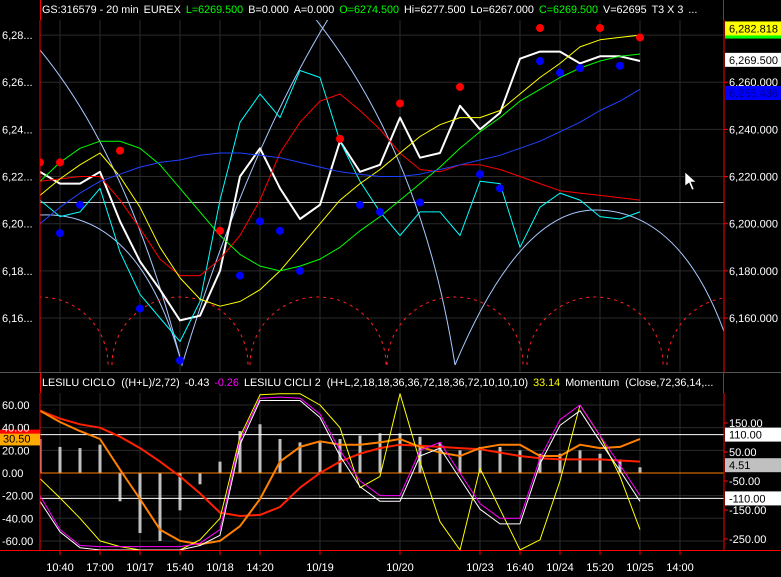 Image resolution: width=781 pixels, height=577 pixels. I want to click on time-label: 10:40, so click(60, 562).